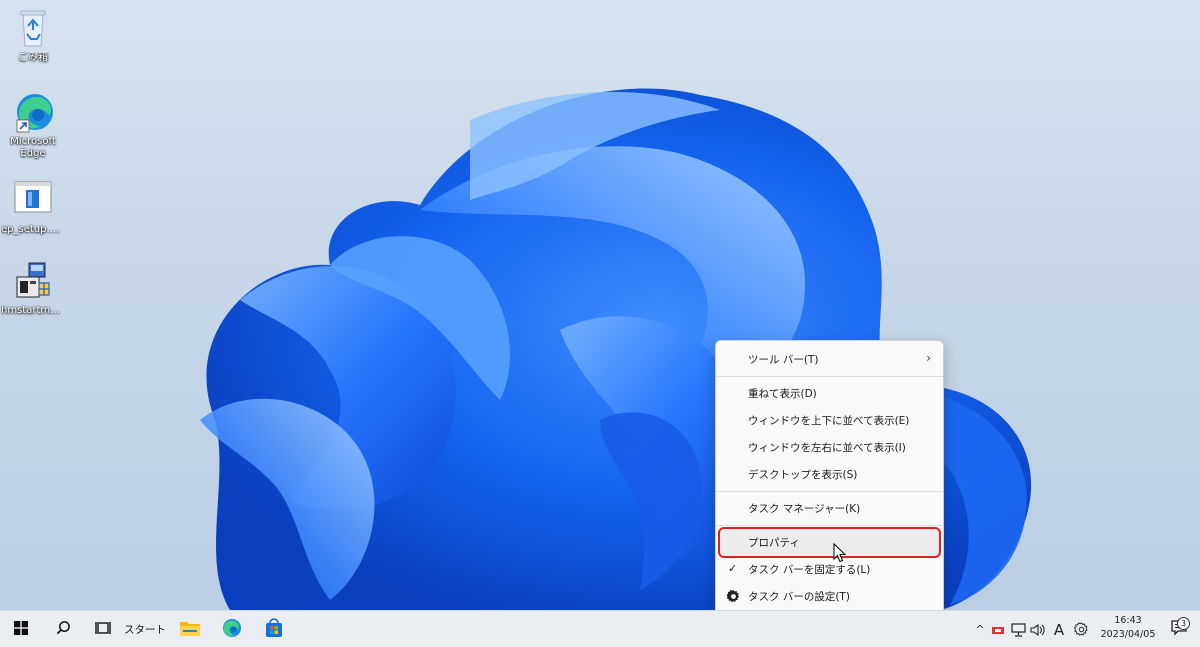  I want to click on taskbar-edge, so click(232, 629).